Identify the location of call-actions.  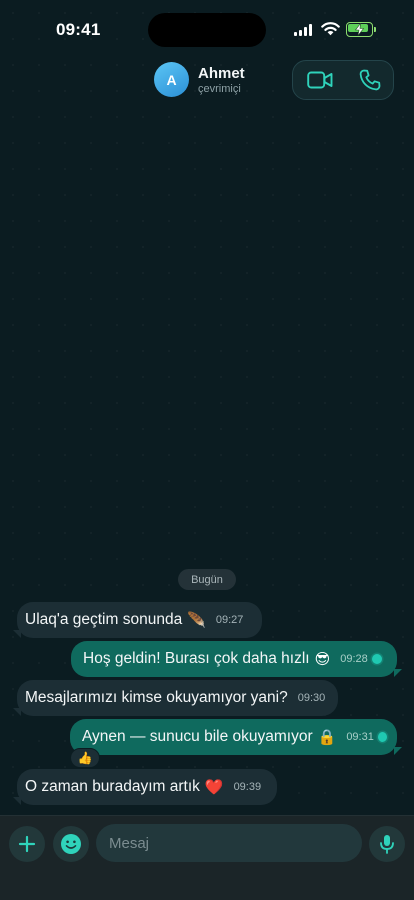
(343, 80).